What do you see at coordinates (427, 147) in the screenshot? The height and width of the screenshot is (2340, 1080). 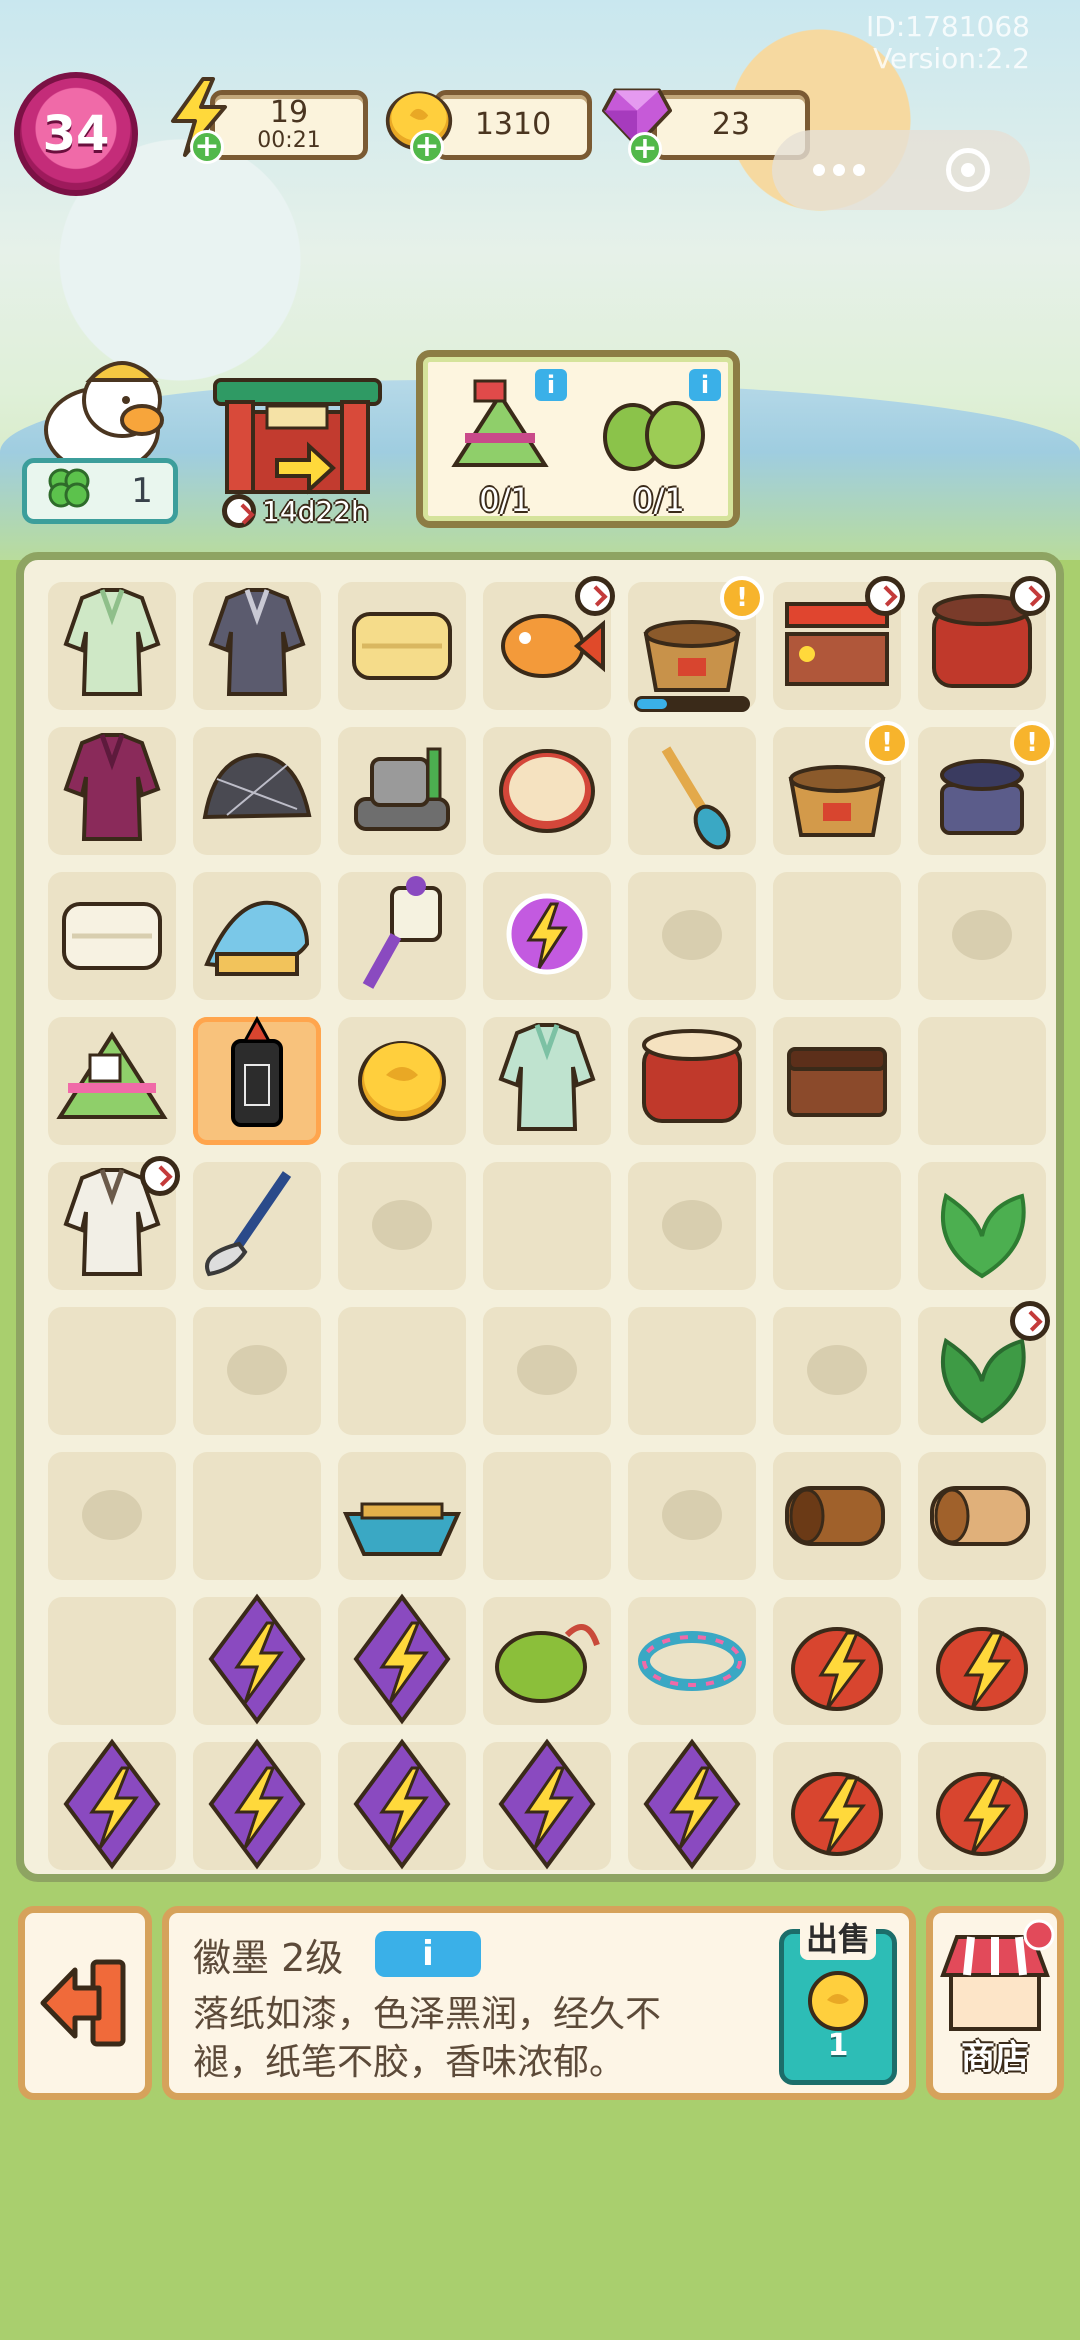 I see `add-coins-button: +` at bounding box center [427, 147].